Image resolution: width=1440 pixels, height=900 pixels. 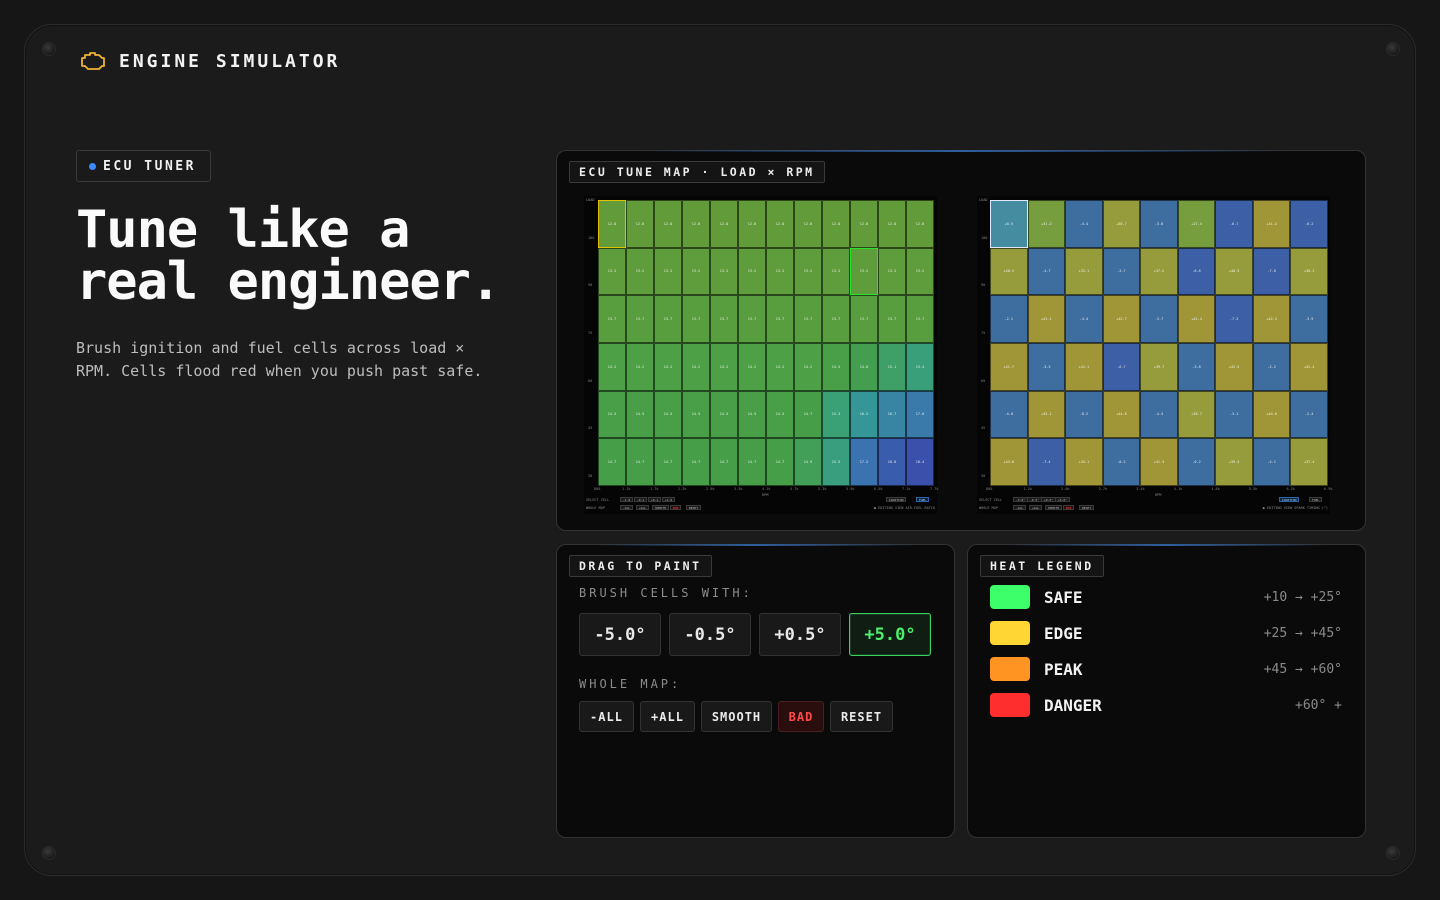 I want to click on brush-minus-5-button: -5.0°, so click(x=620, y=634).